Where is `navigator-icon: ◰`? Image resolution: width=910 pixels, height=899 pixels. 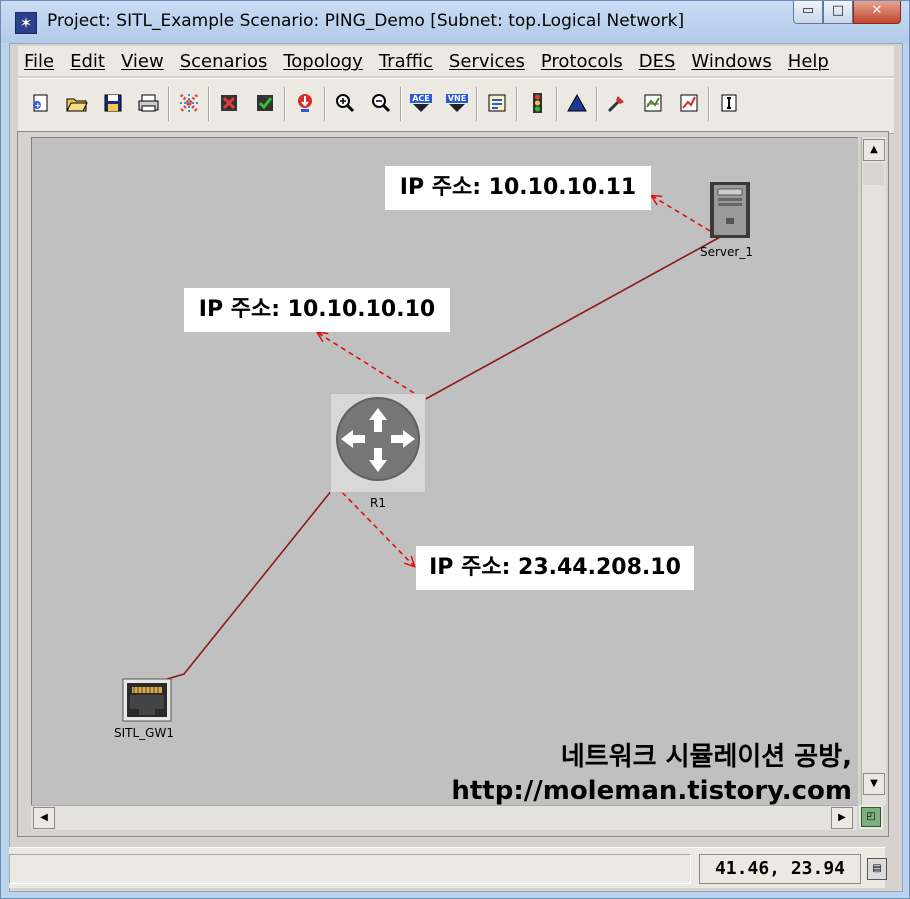
navigator-icon: ◰ is located at coordinates (871, 817).